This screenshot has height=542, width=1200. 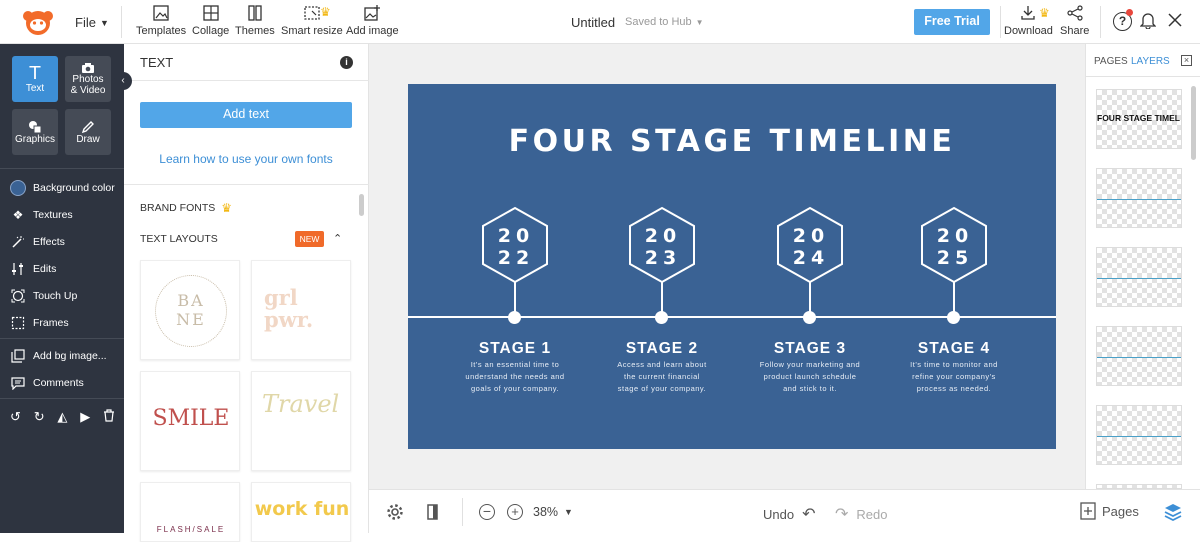 I want to click on camera-icon, so click(x=88, y=68).